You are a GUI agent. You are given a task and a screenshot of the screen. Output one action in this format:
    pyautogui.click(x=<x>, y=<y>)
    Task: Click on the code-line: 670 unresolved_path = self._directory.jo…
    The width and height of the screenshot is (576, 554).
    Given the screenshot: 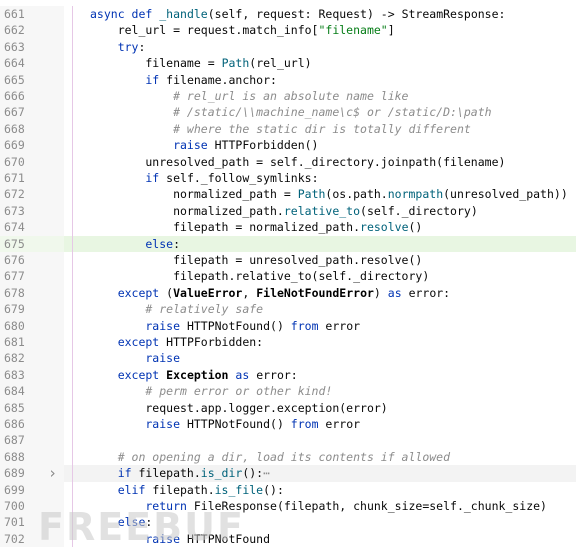 What is the action you would take?
    pyautogui.click(x=288, y=161)
    